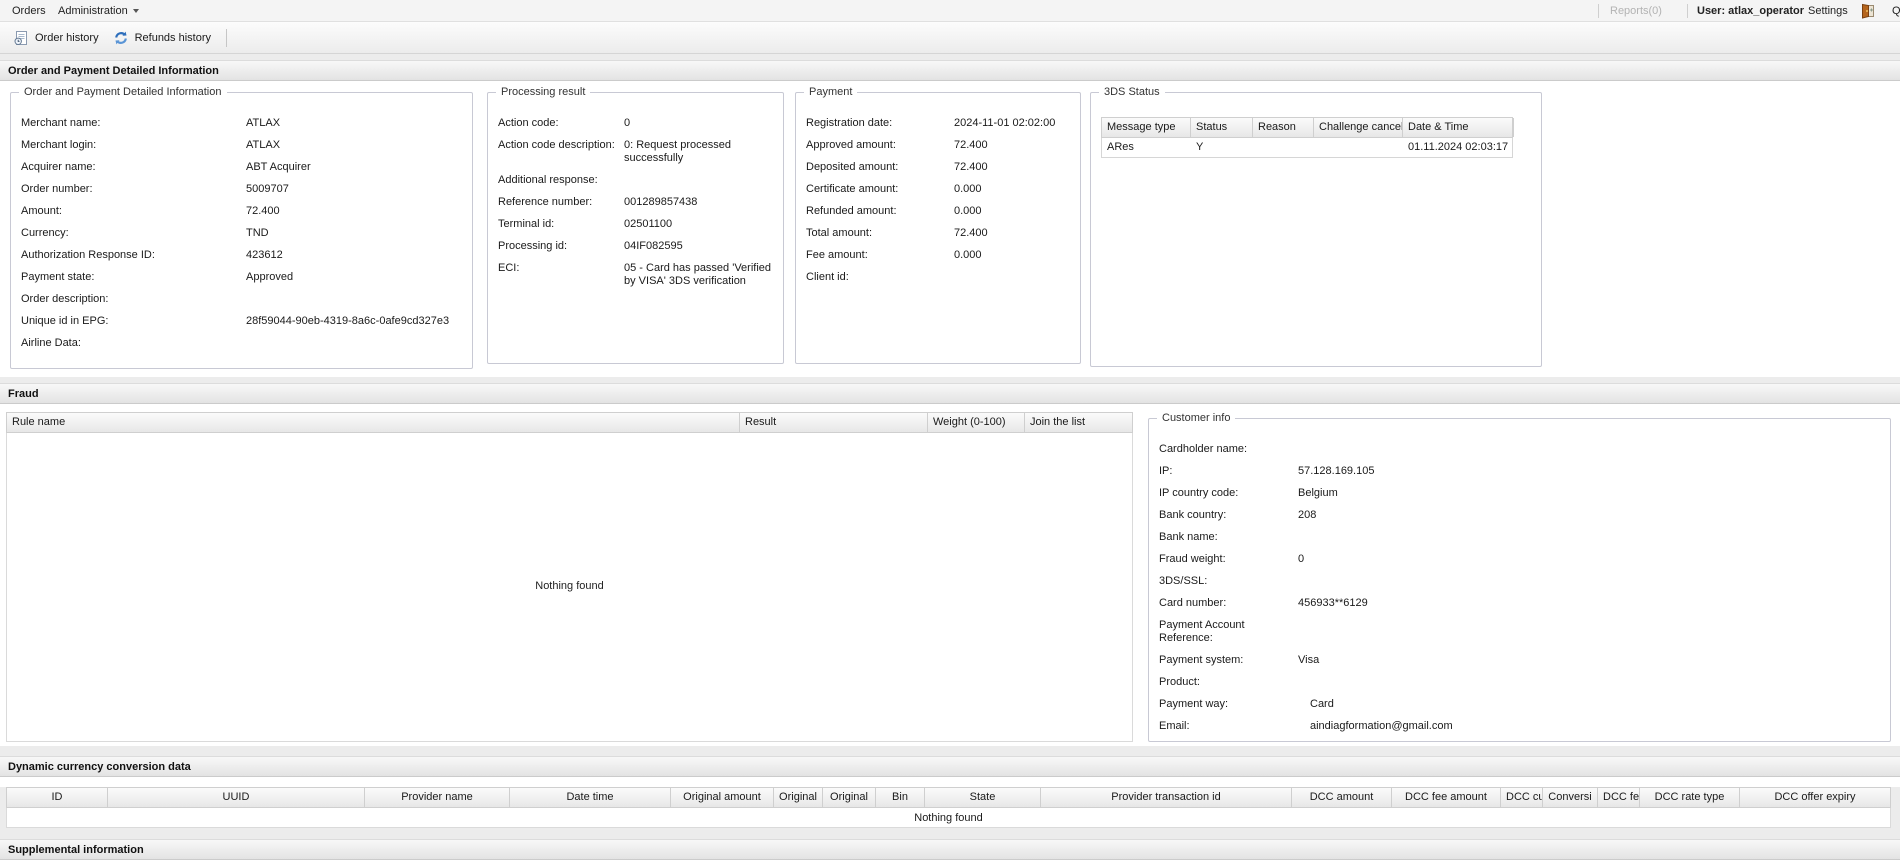  What do you see at coordinates (1307, 148) in the screenshot?
I see `tds-grid-row: ARes Y 01.11.2024 02:03:17` at bounding box center [1307, 148].